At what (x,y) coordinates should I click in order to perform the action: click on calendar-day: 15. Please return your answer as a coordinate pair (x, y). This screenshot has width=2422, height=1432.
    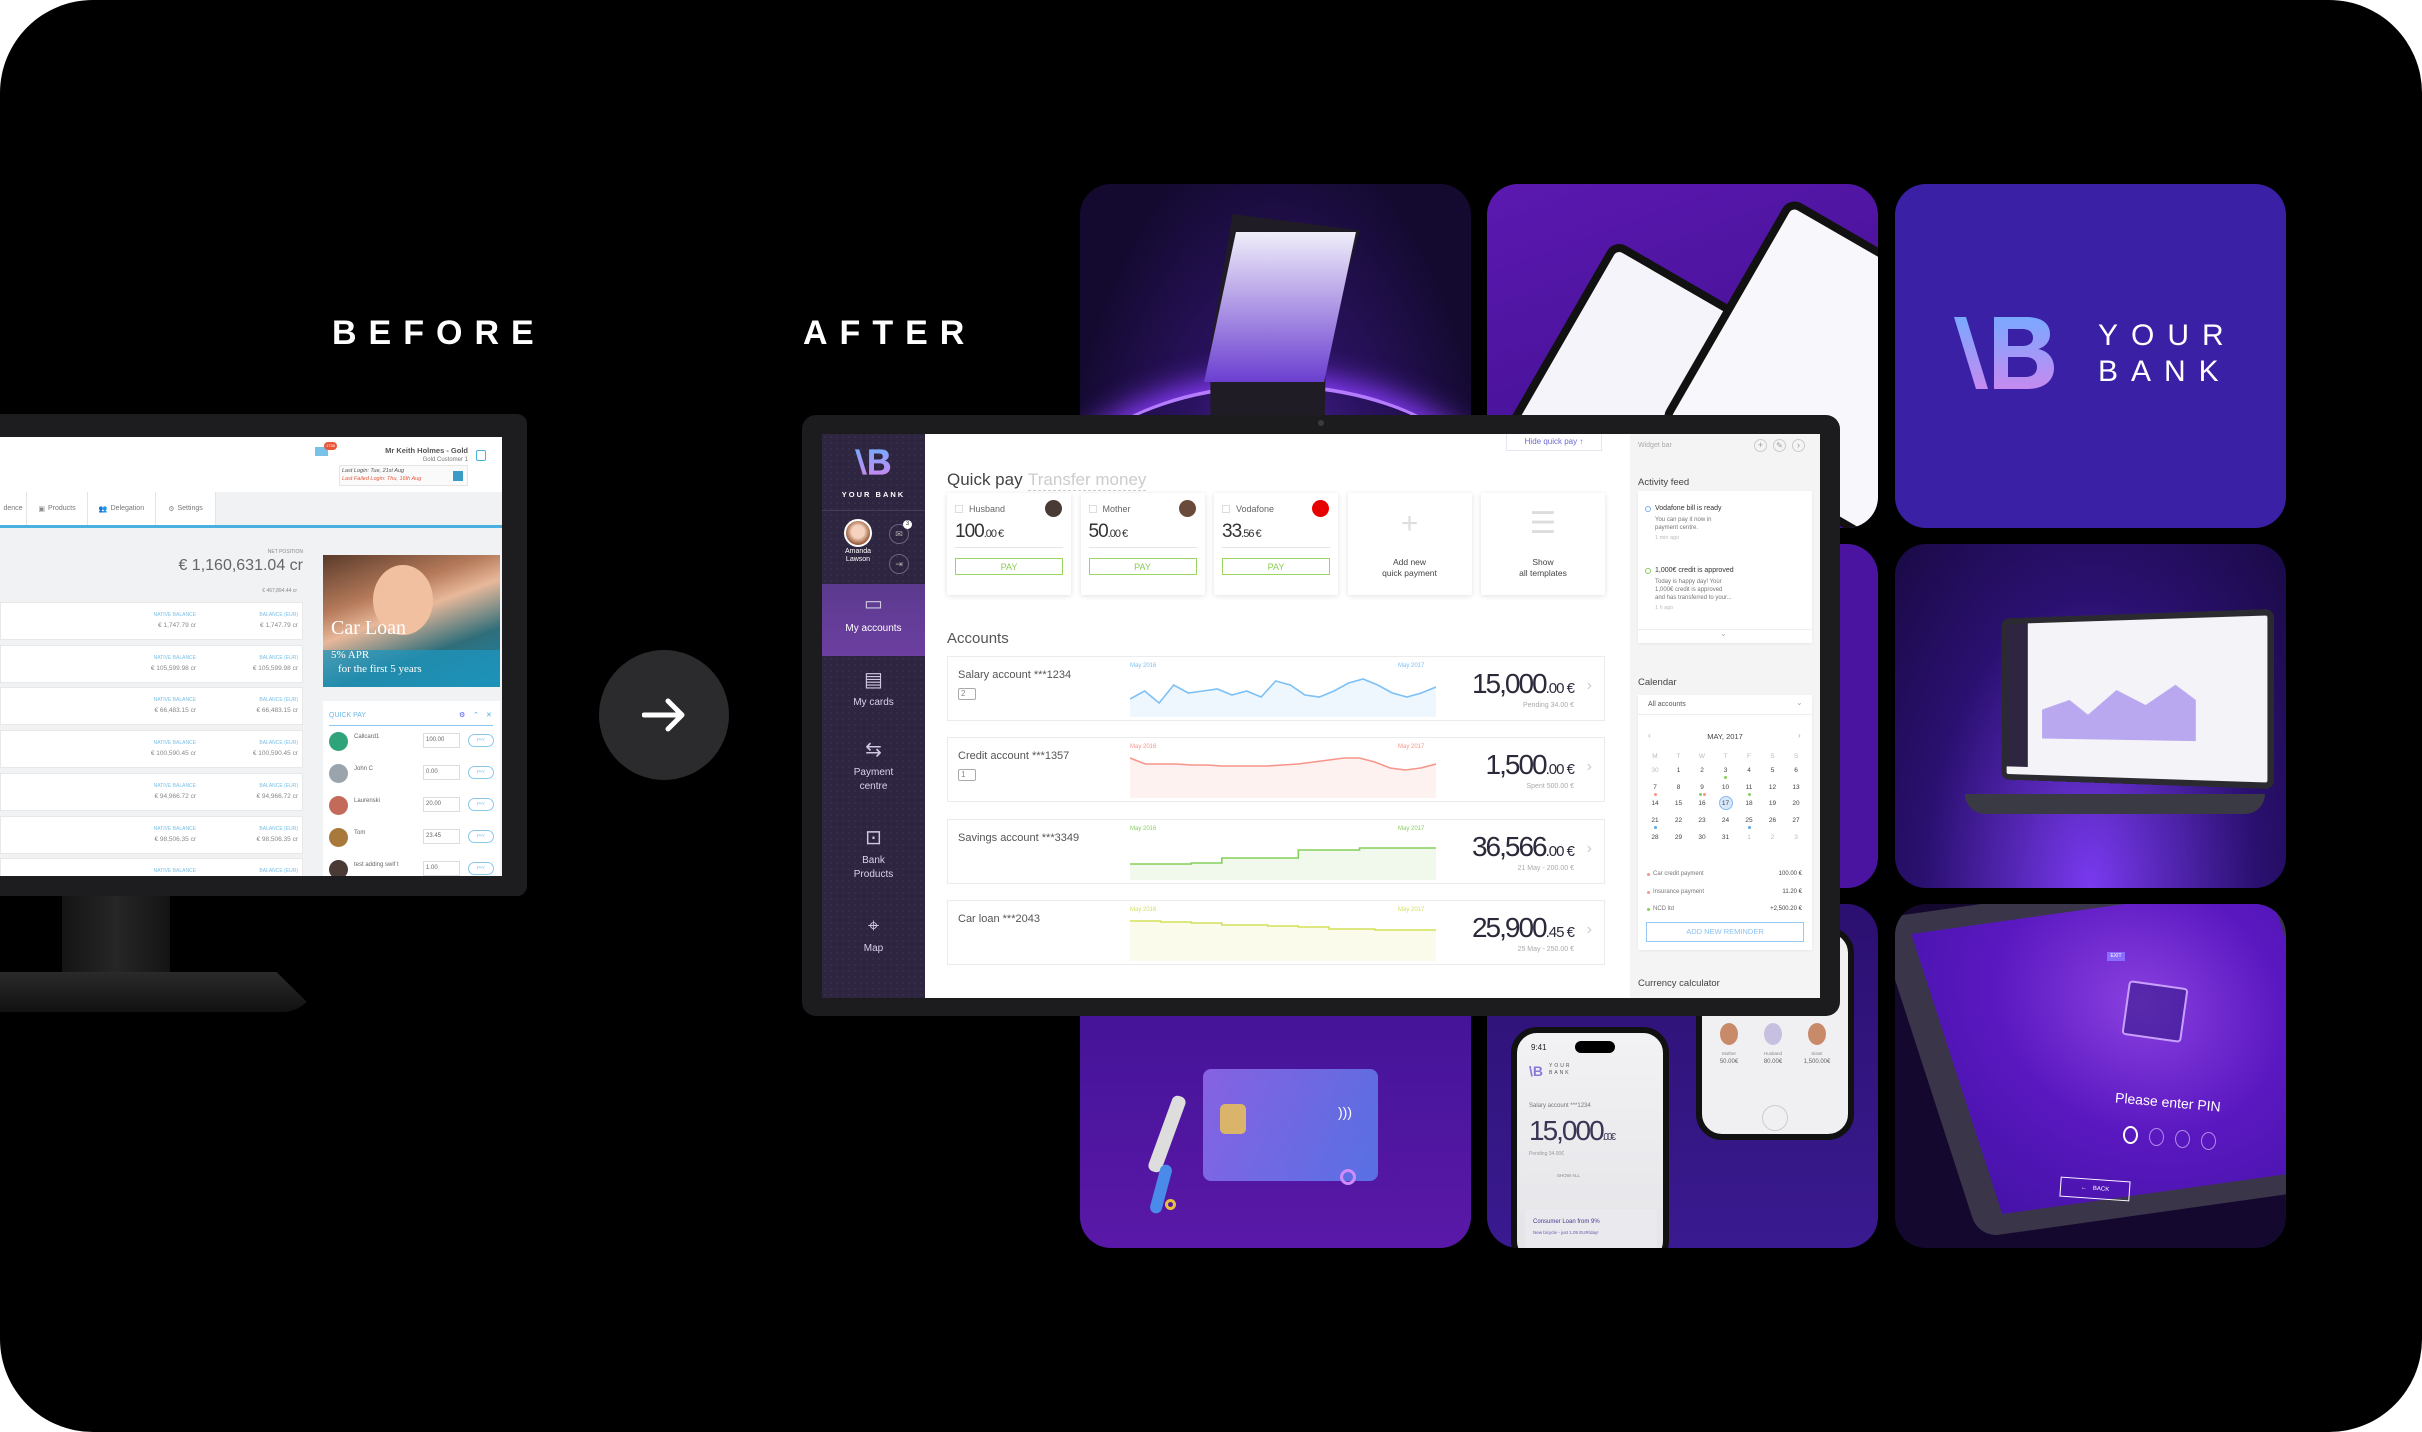
    Looking at the image, I should click on (1679, 803).